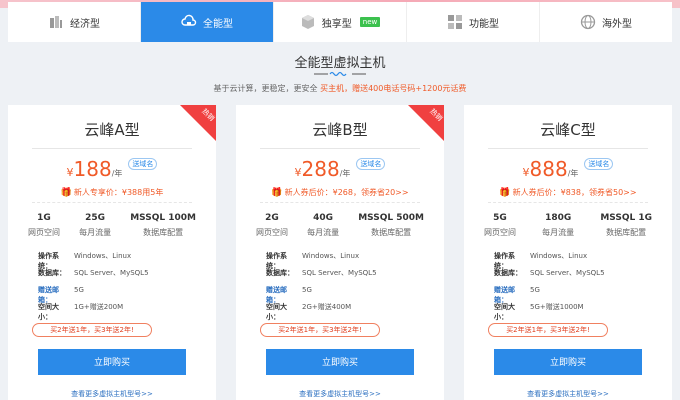 This screenshot has height=400, width=680. I want to click on tab-overseas: 海外型, so click(606, 22).